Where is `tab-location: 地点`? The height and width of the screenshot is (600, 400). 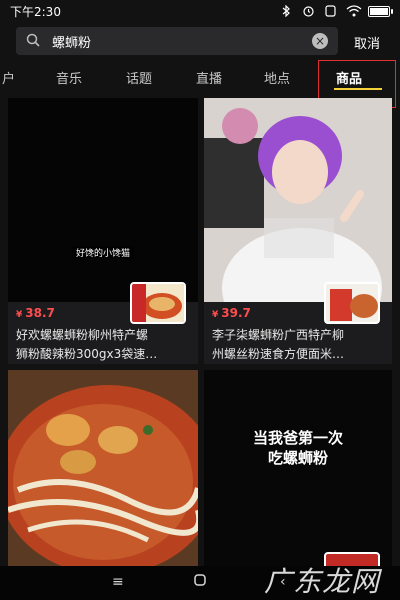 tab-location: 地点 is located at coordinates (277, 77).